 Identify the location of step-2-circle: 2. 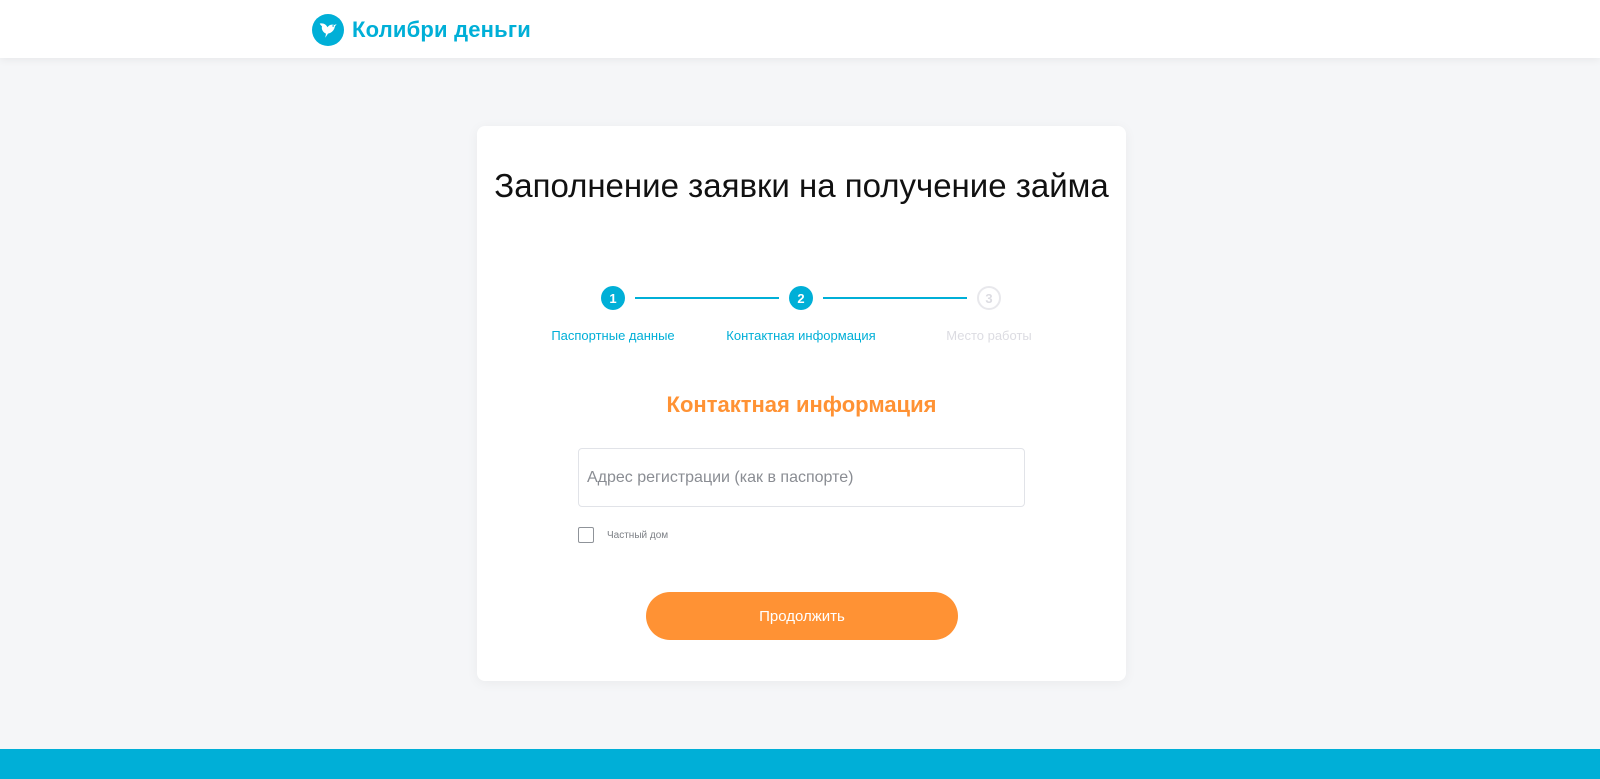
(801, 298).